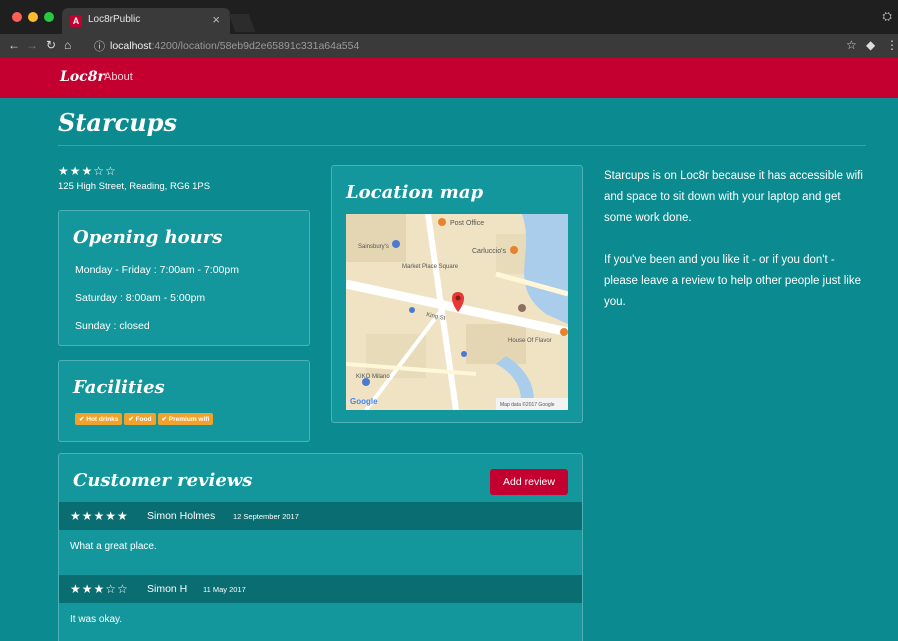 This screenshot has width=898, height=641. I want to click on facility-badge: ✔ Food, so click(140, 419).